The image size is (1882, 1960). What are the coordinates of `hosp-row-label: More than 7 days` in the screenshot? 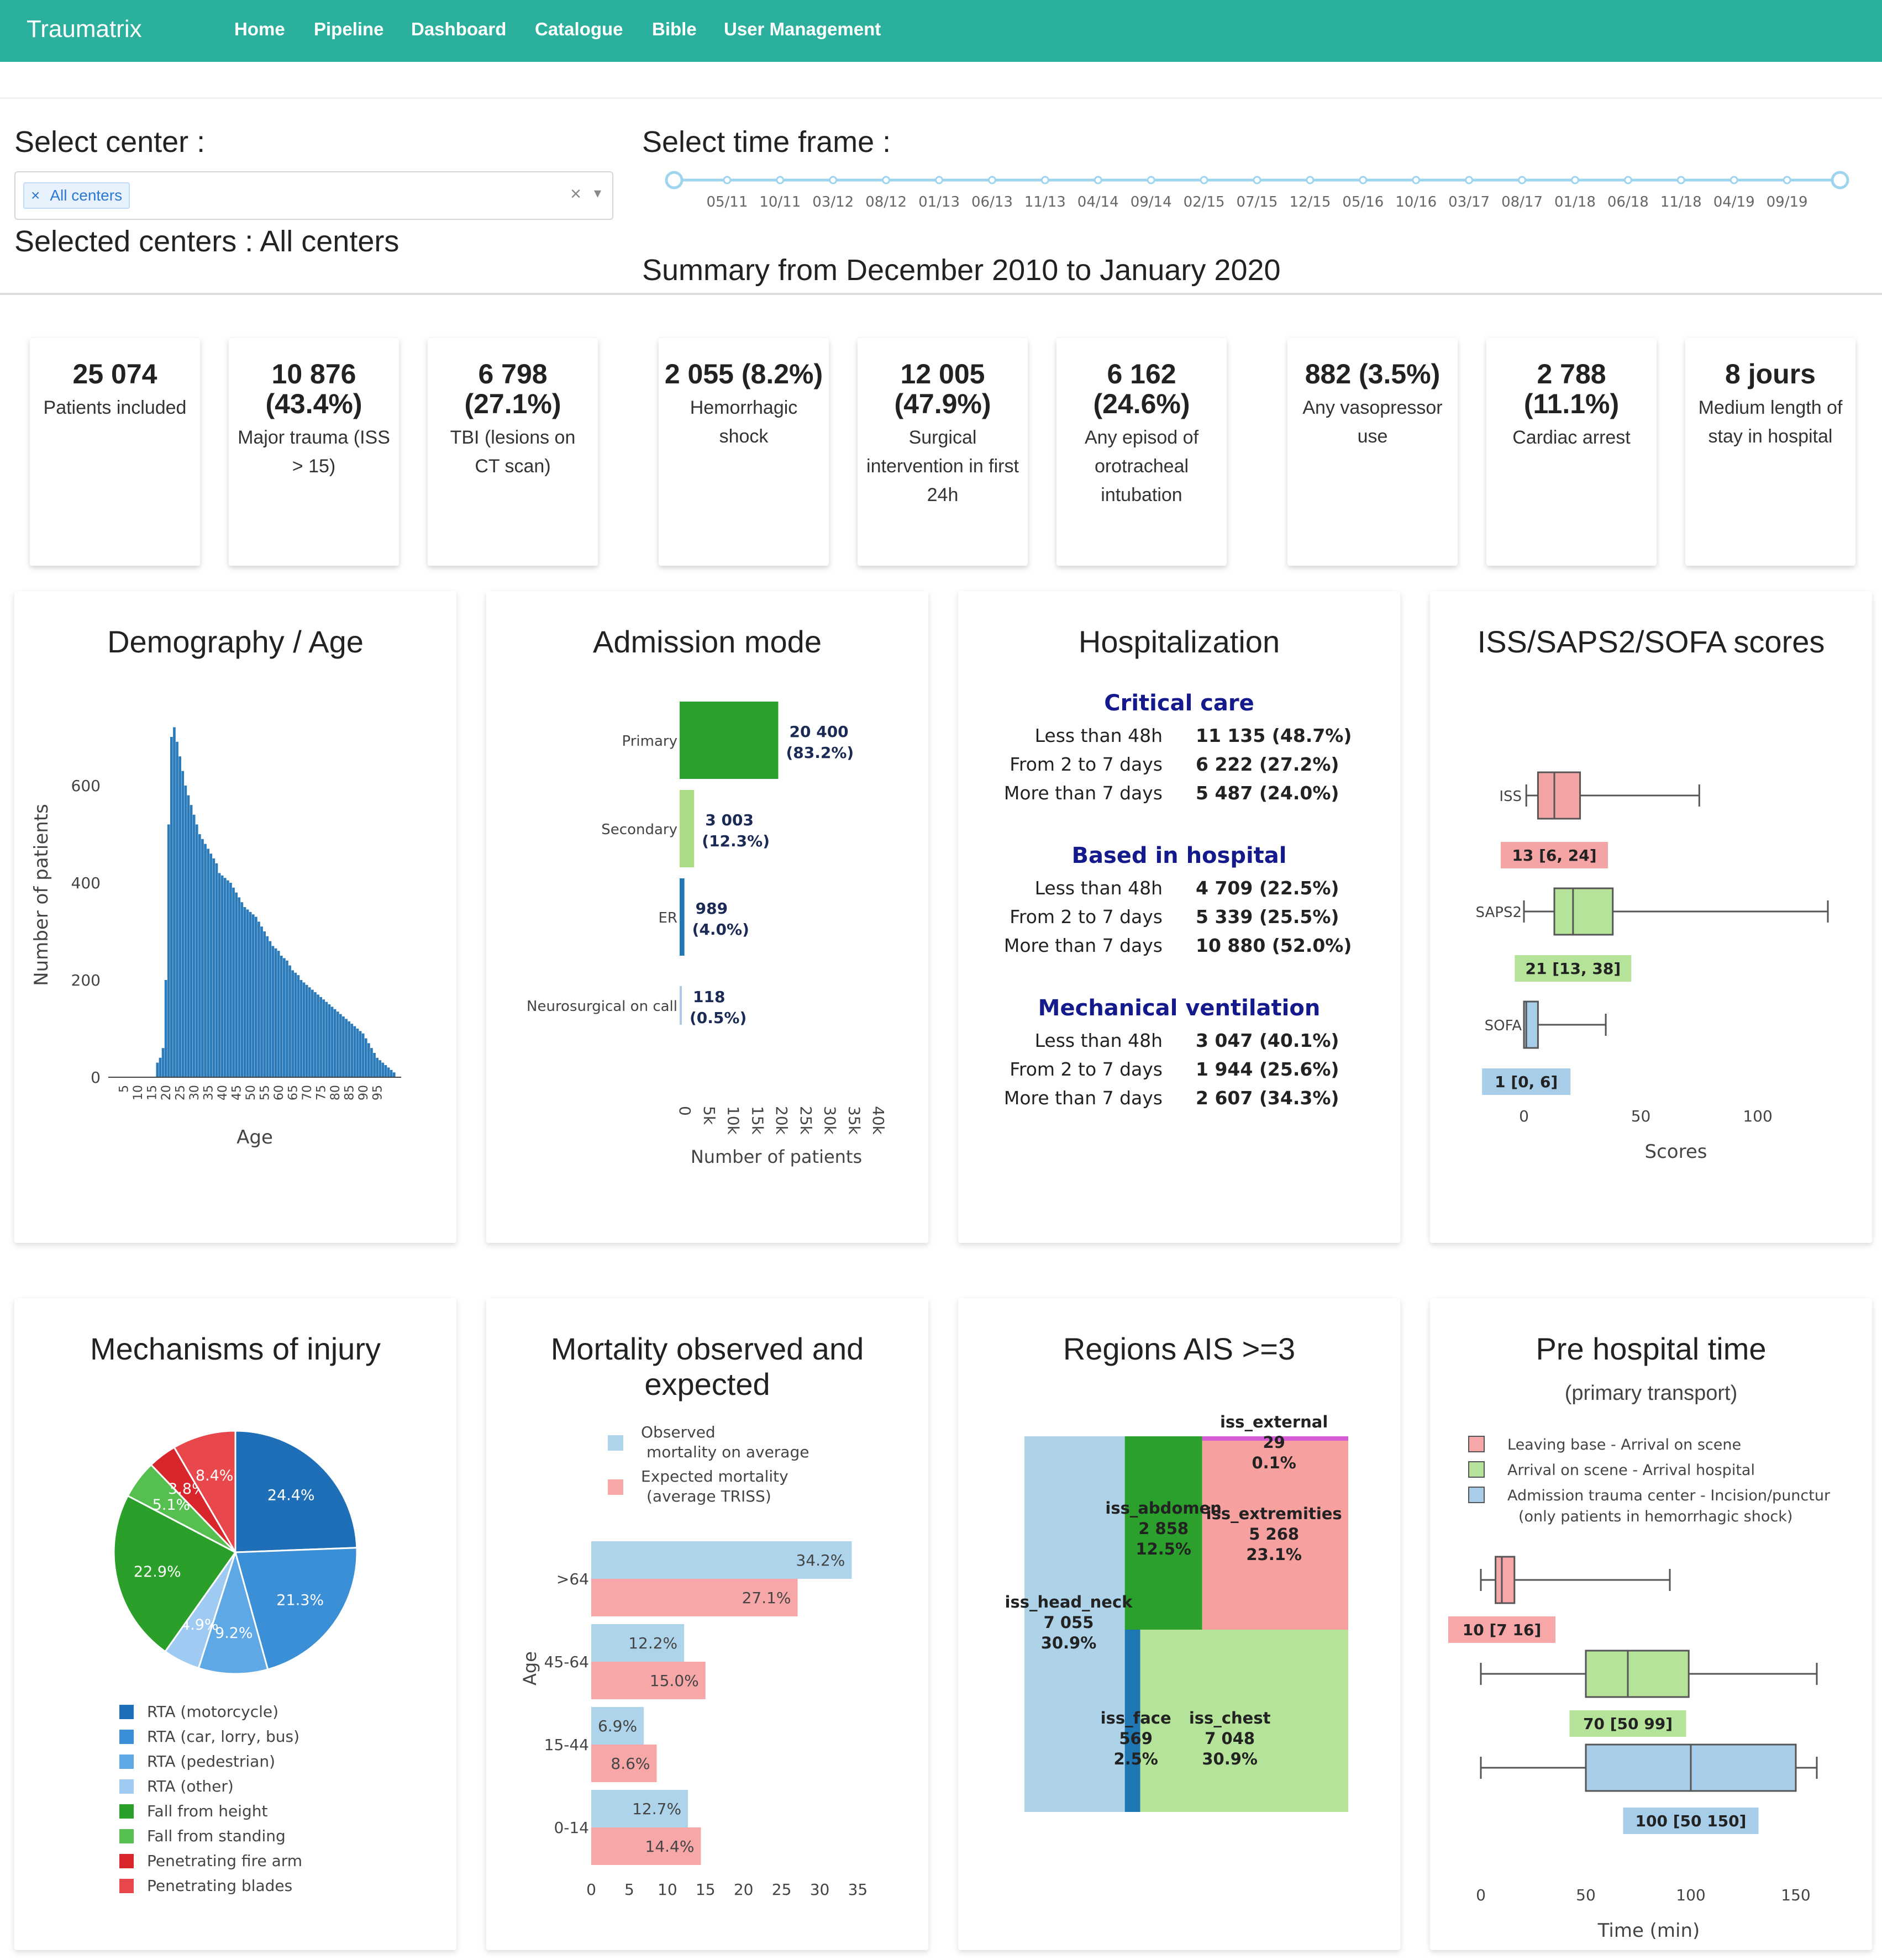 It's located at (1083, 945).